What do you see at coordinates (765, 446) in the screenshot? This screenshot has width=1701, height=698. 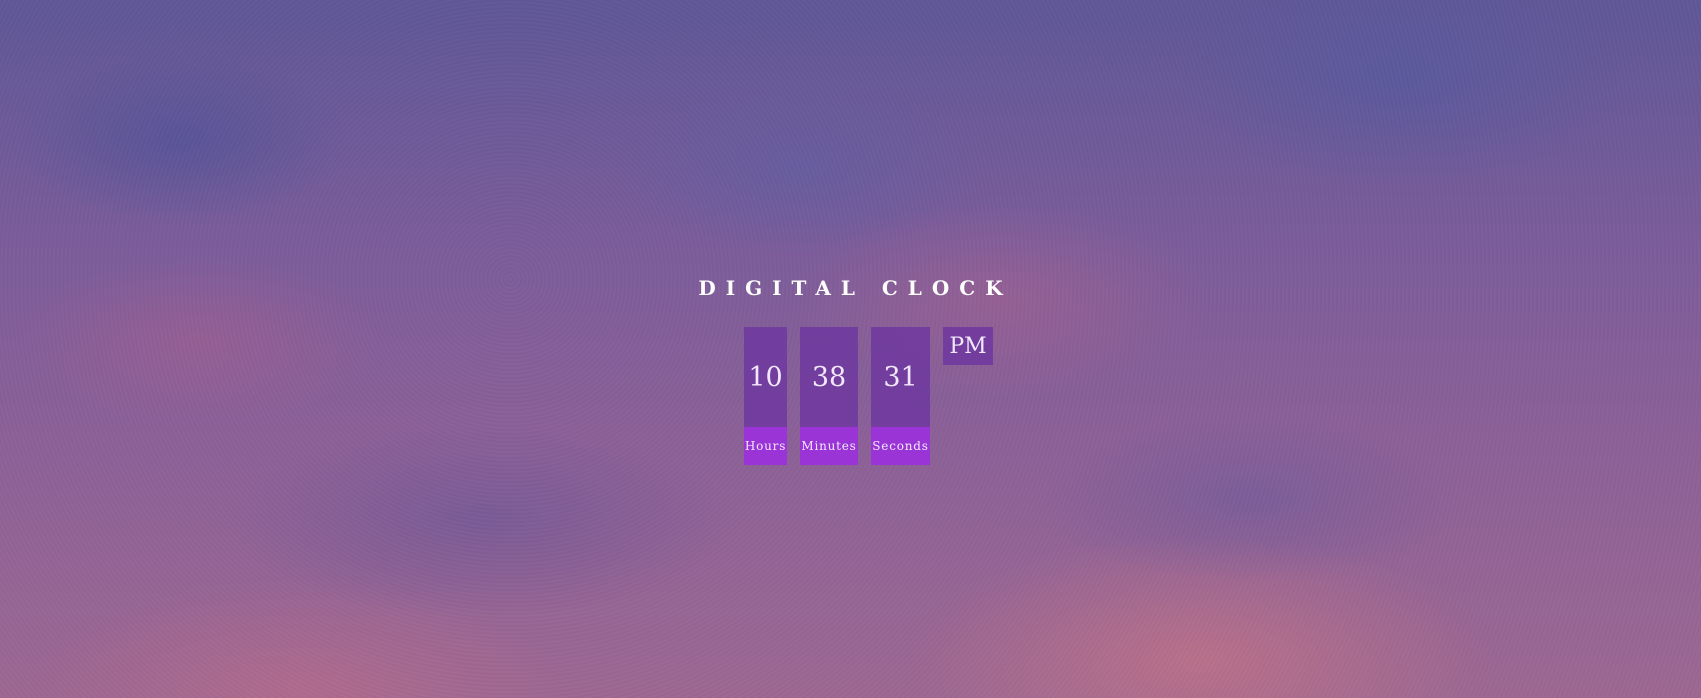 I see `hours-label: Hours` at bounding box center [765, 446].